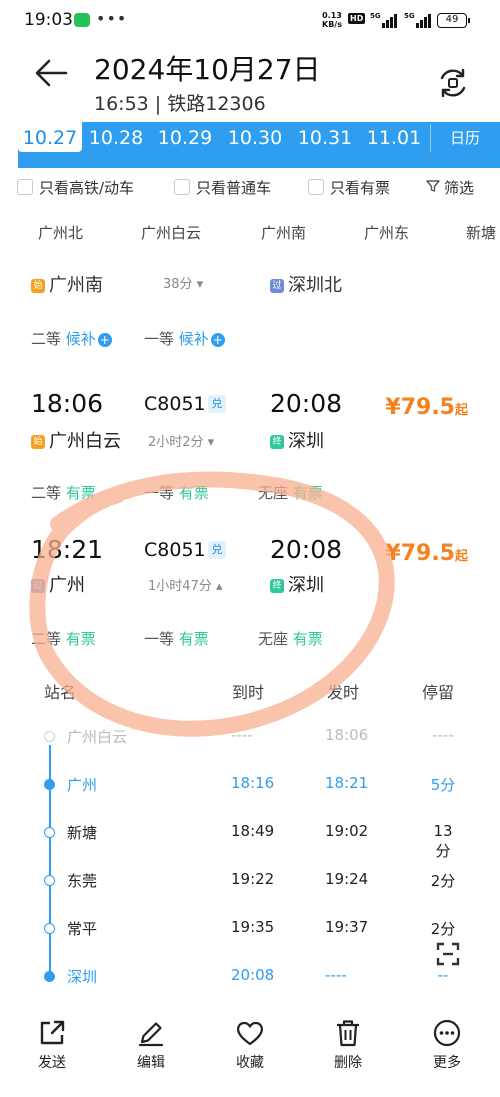 The image size is (500, 1097). What do you see at coordinates (52, 1032) in the screenshot?
I see `share-icon` at bounding box center [52, 1032].